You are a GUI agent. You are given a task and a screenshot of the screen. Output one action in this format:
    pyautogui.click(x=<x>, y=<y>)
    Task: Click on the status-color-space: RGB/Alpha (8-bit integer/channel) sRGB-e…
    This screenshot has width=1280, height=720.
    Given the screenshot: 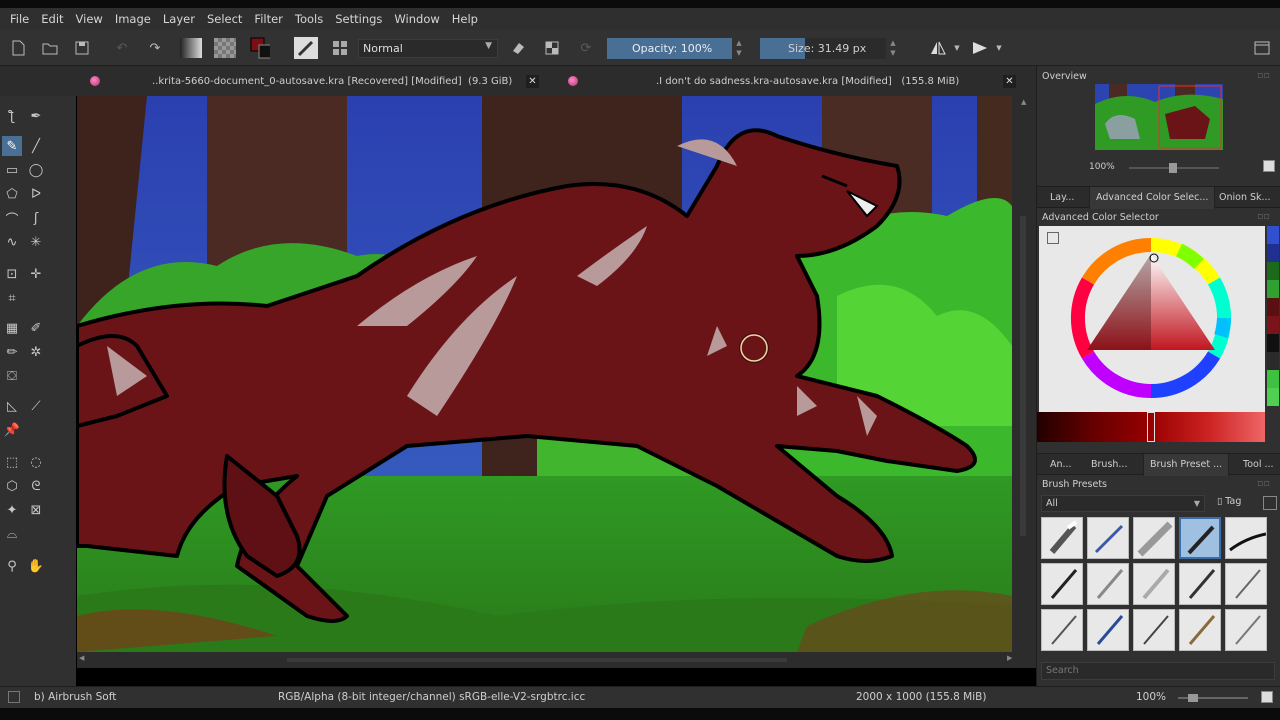 What is the action you would take?
    pyautogui.click(x=431, y=697)
    